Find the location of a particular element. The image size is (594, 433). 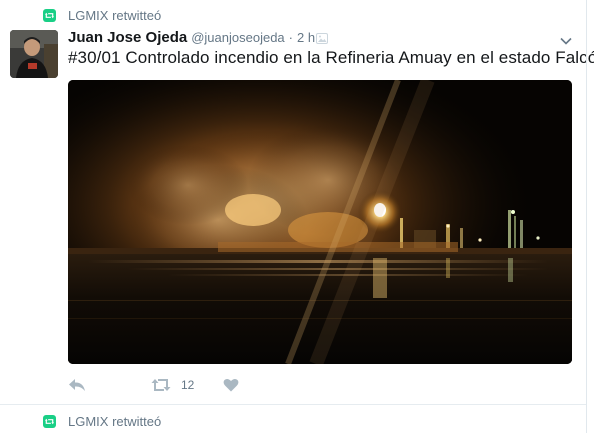

retweet-context: LGMIX retwitteó is located at coordinates (102, 15).